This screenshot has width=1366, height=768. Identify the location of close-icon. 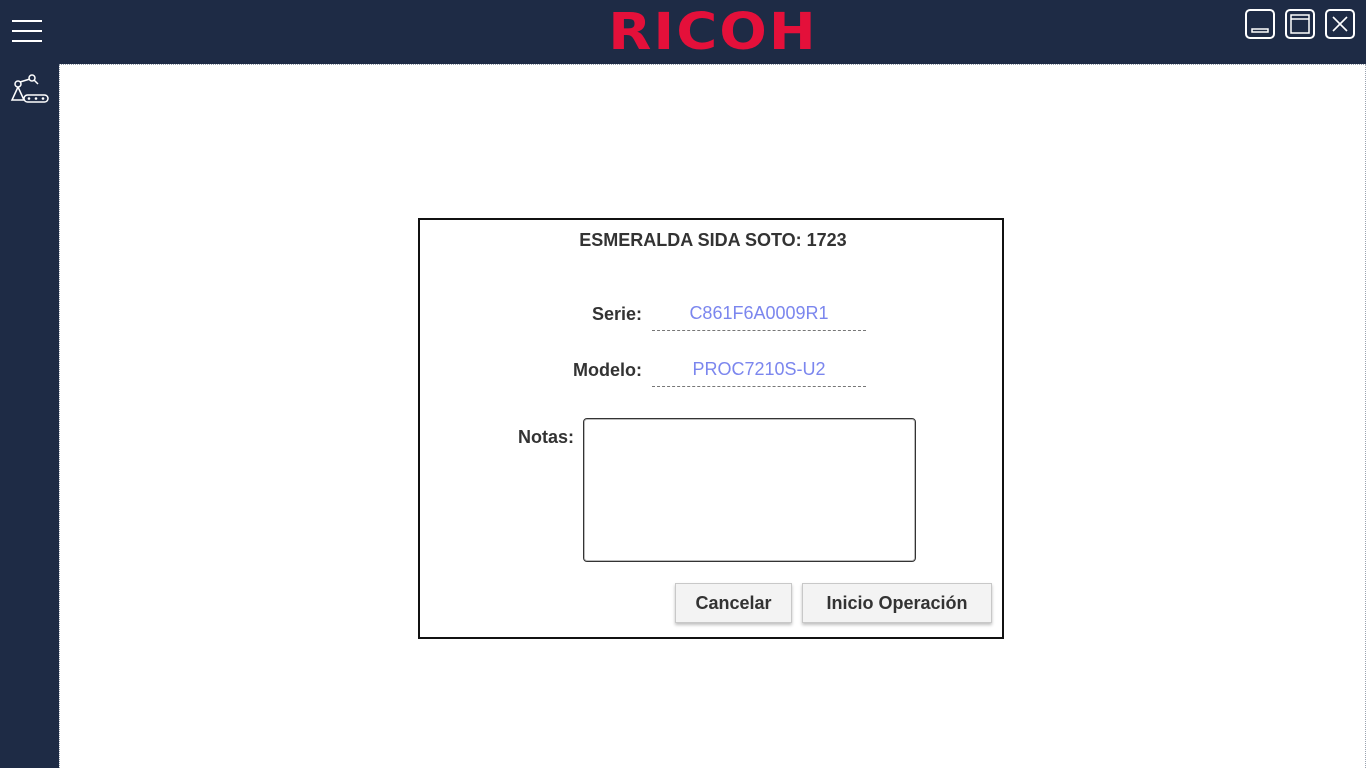
(1340, 24).